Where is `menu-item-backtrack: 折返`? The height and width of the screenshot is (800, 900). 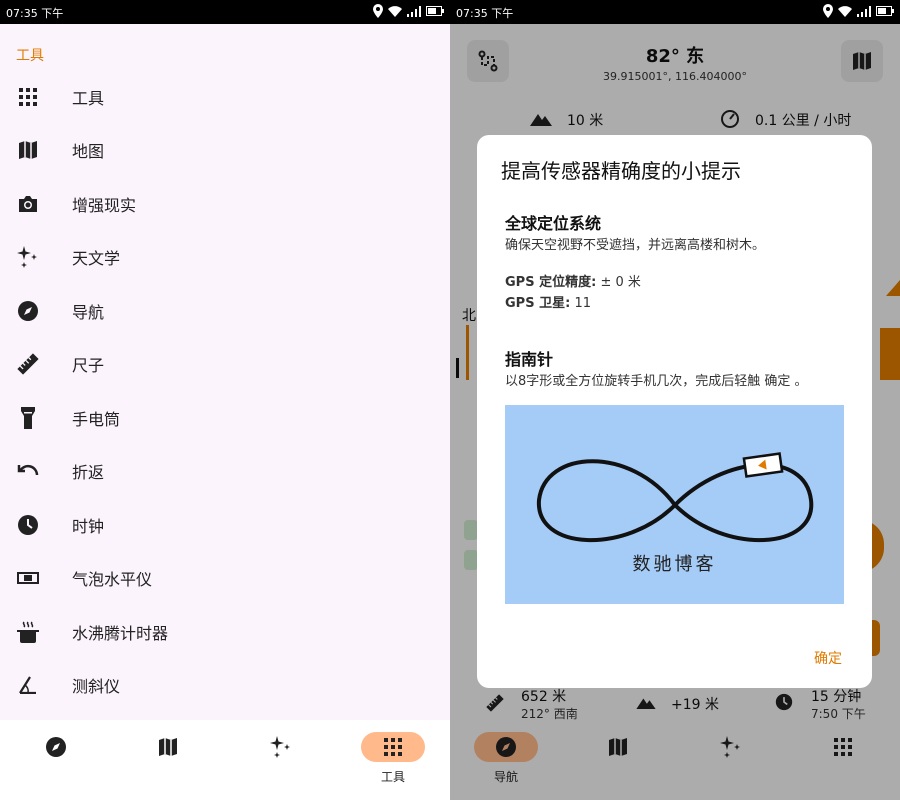 menu-item-backtrack: 折返 is located at coordinates (225, 471).